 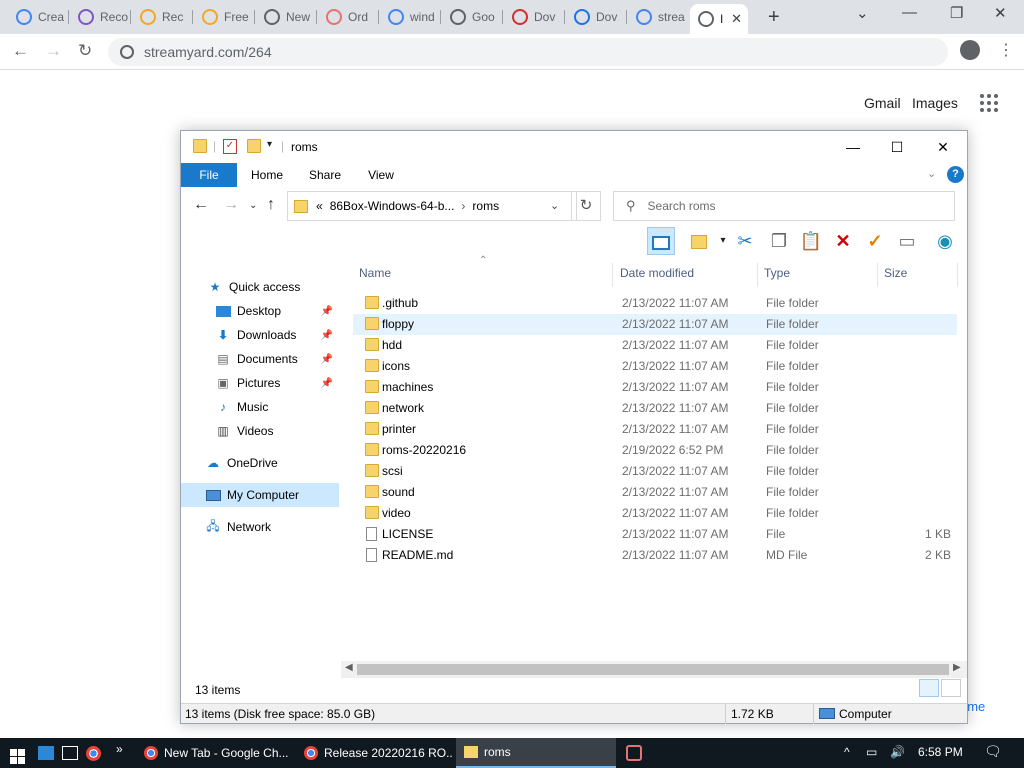 I want to click on tab-view: View, so click(x=381, y=175).